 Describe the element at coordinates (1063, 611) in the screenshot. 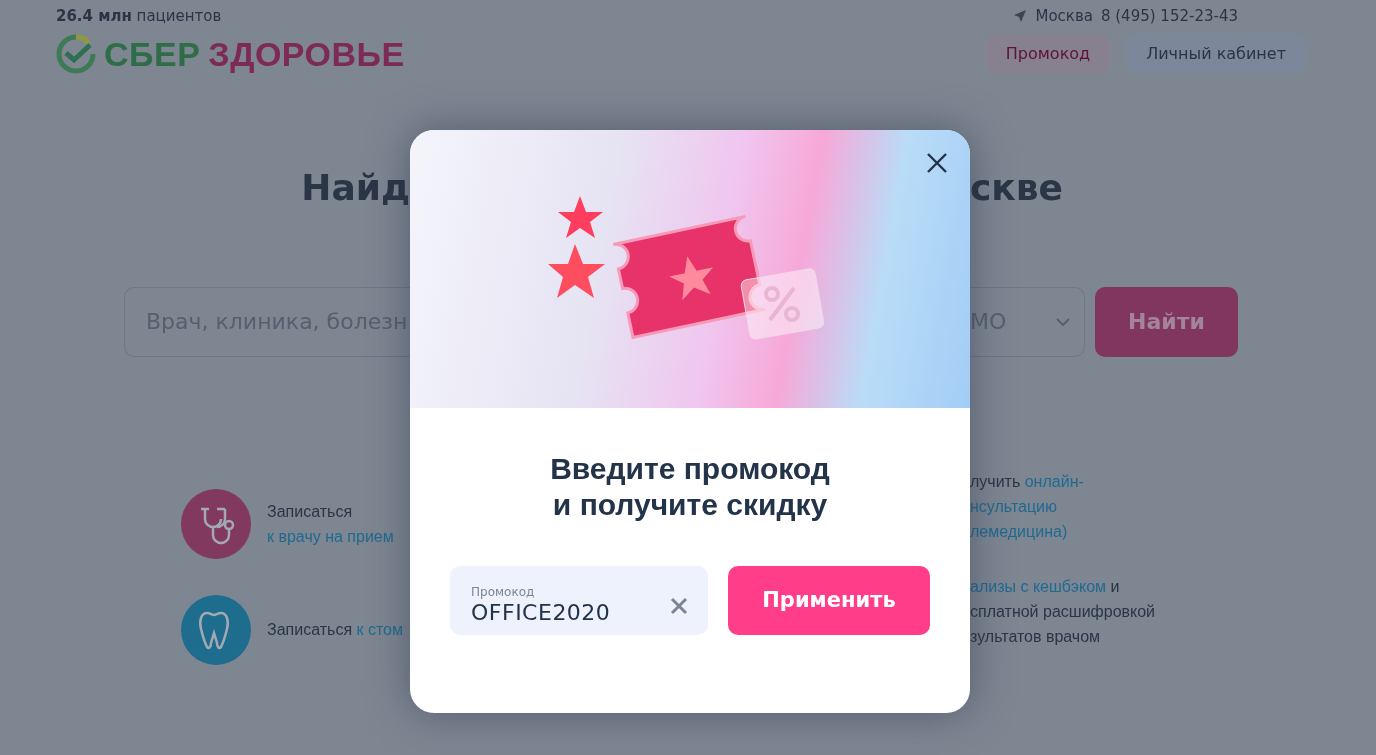

I see `feature-text: ализы с кешбэком и сплатной расшифровкой зультатов врачом` at that location.